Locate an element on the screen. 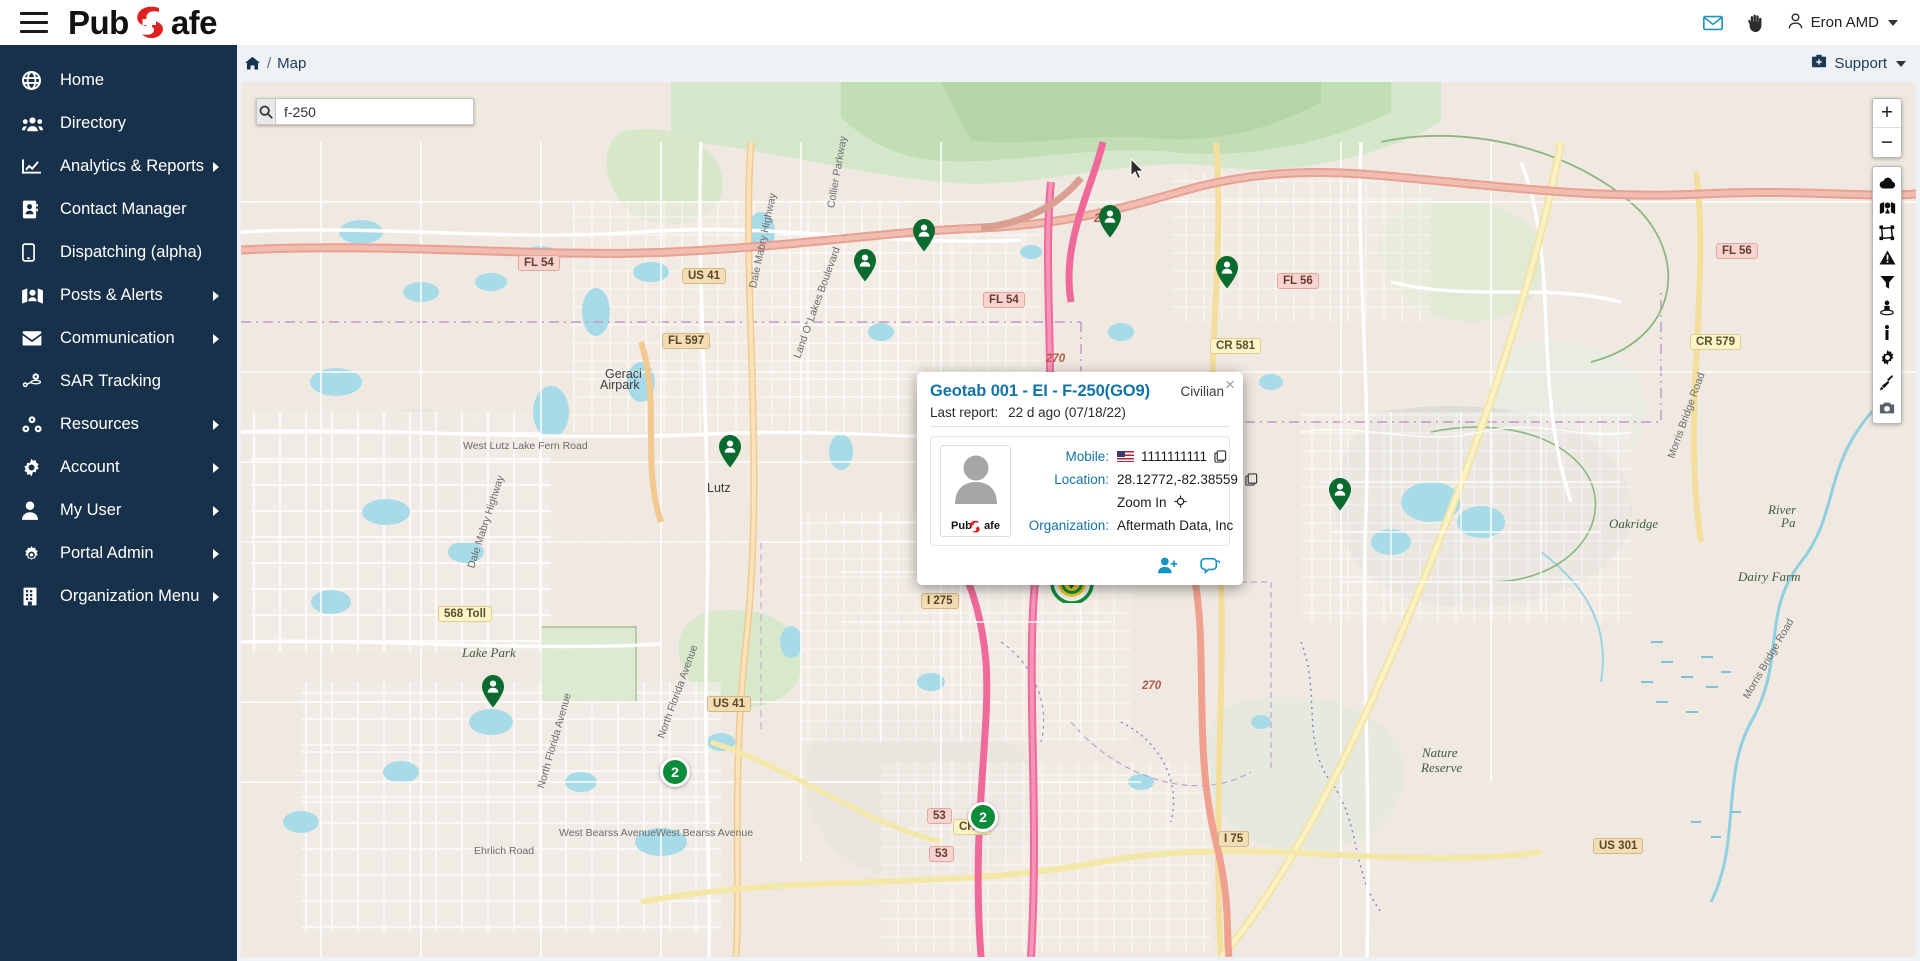 The height and width of the screenshot is (961, 1920). user-icon is located at coordinates (1795, 23).